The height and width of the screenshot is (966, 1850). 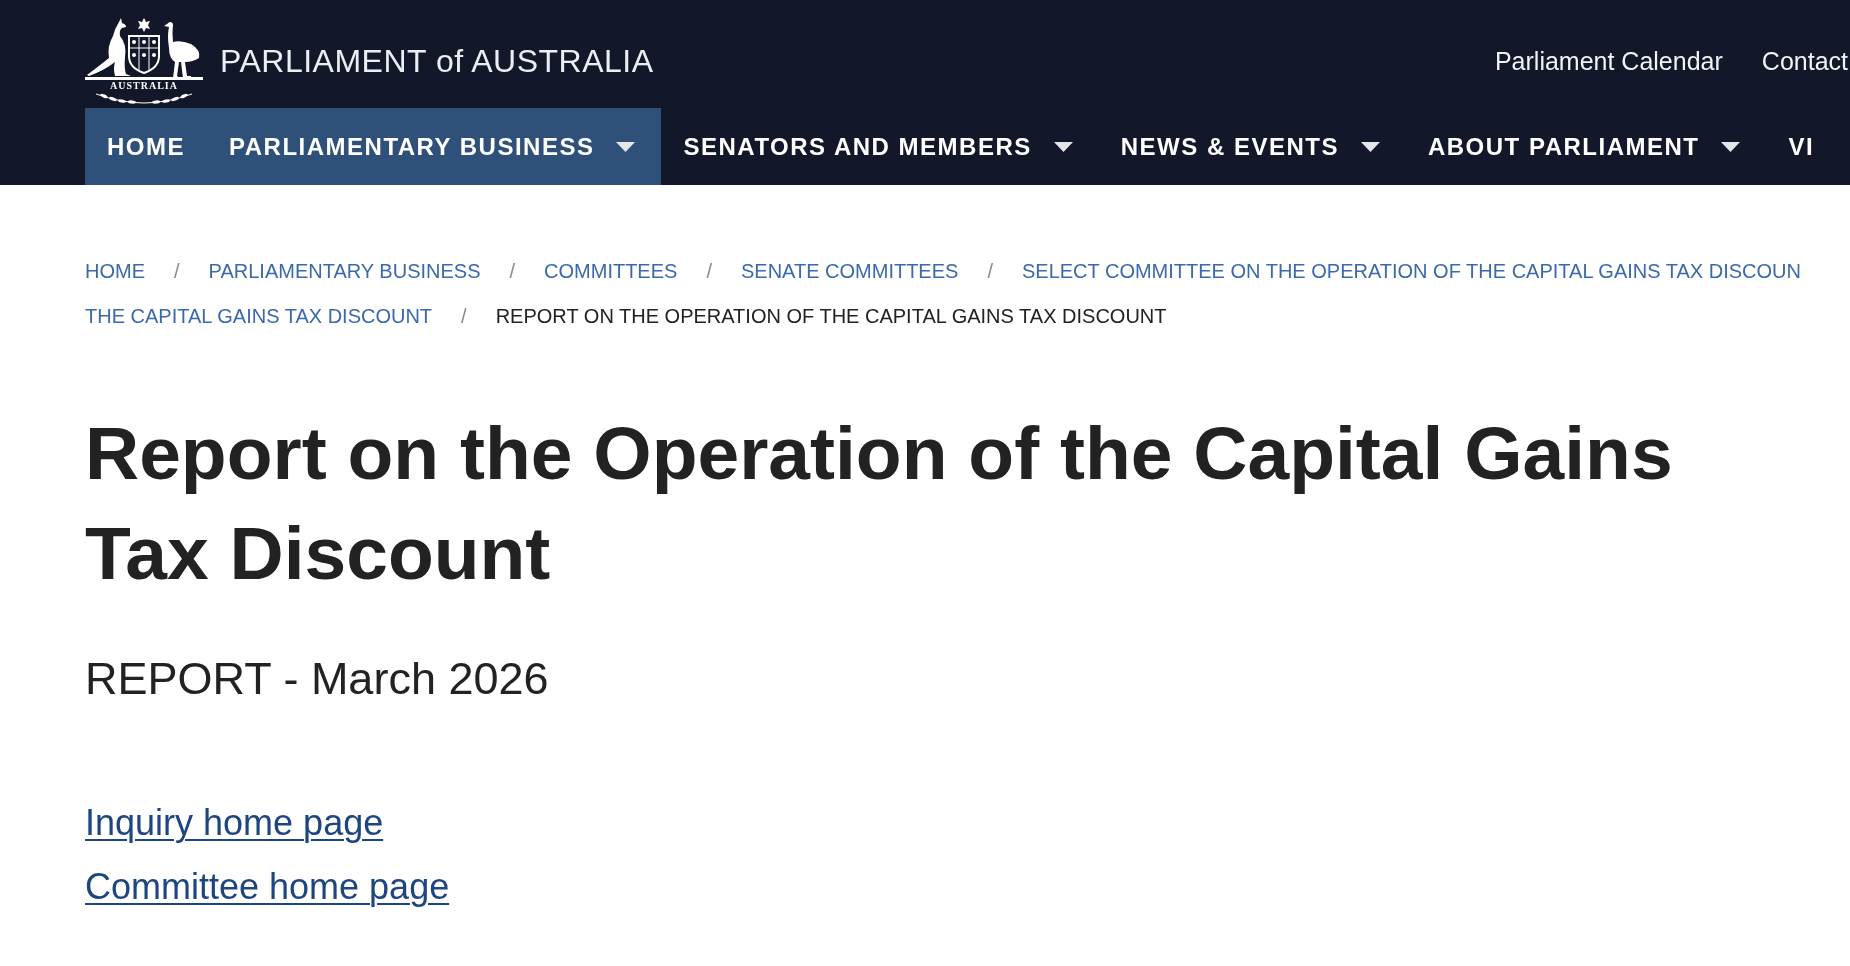 I want to click on wreath-icon, so click(x=144, y=98).